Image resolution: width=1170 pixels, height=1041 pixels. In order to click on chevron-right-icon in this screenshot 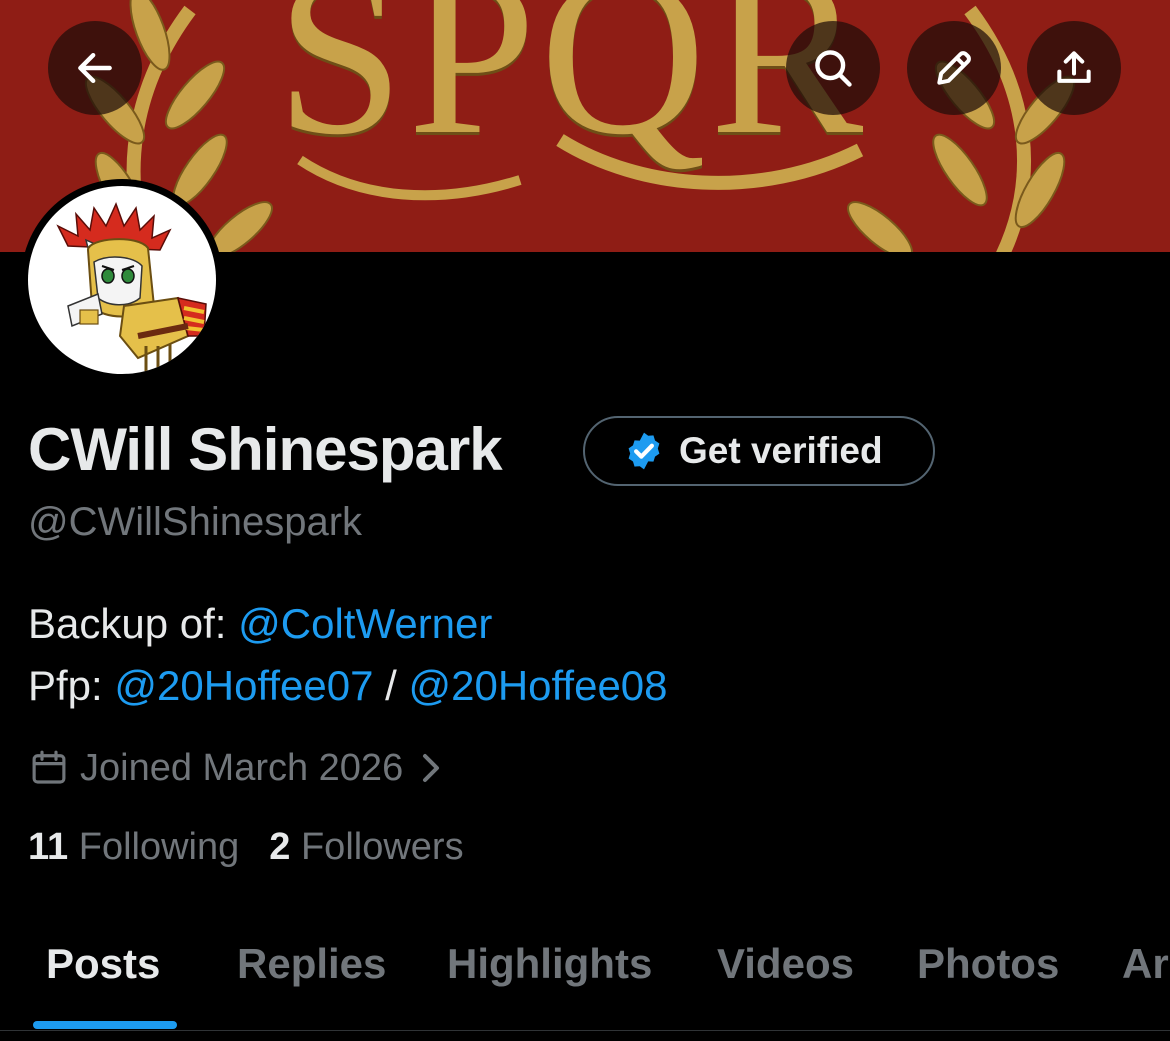, I will do `click(431, 768)`.